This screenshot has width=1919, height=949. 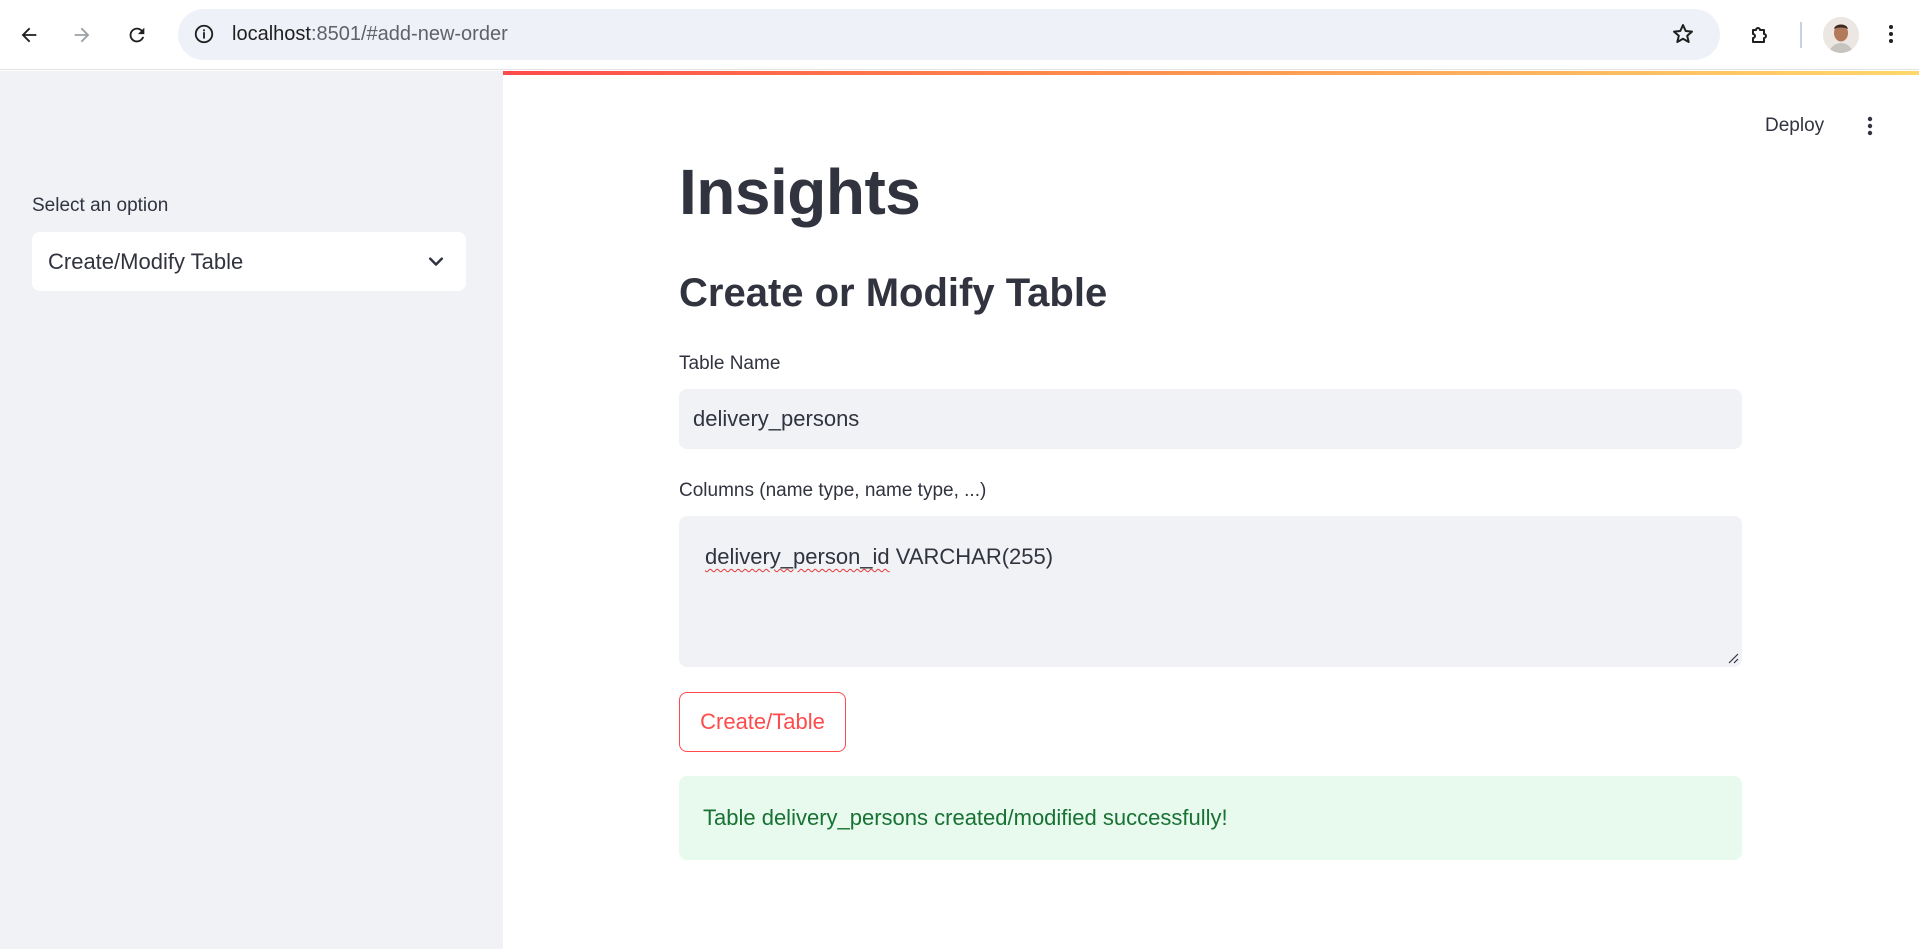 I want to click on toolbar-divider, so click(x=1801, y=35).